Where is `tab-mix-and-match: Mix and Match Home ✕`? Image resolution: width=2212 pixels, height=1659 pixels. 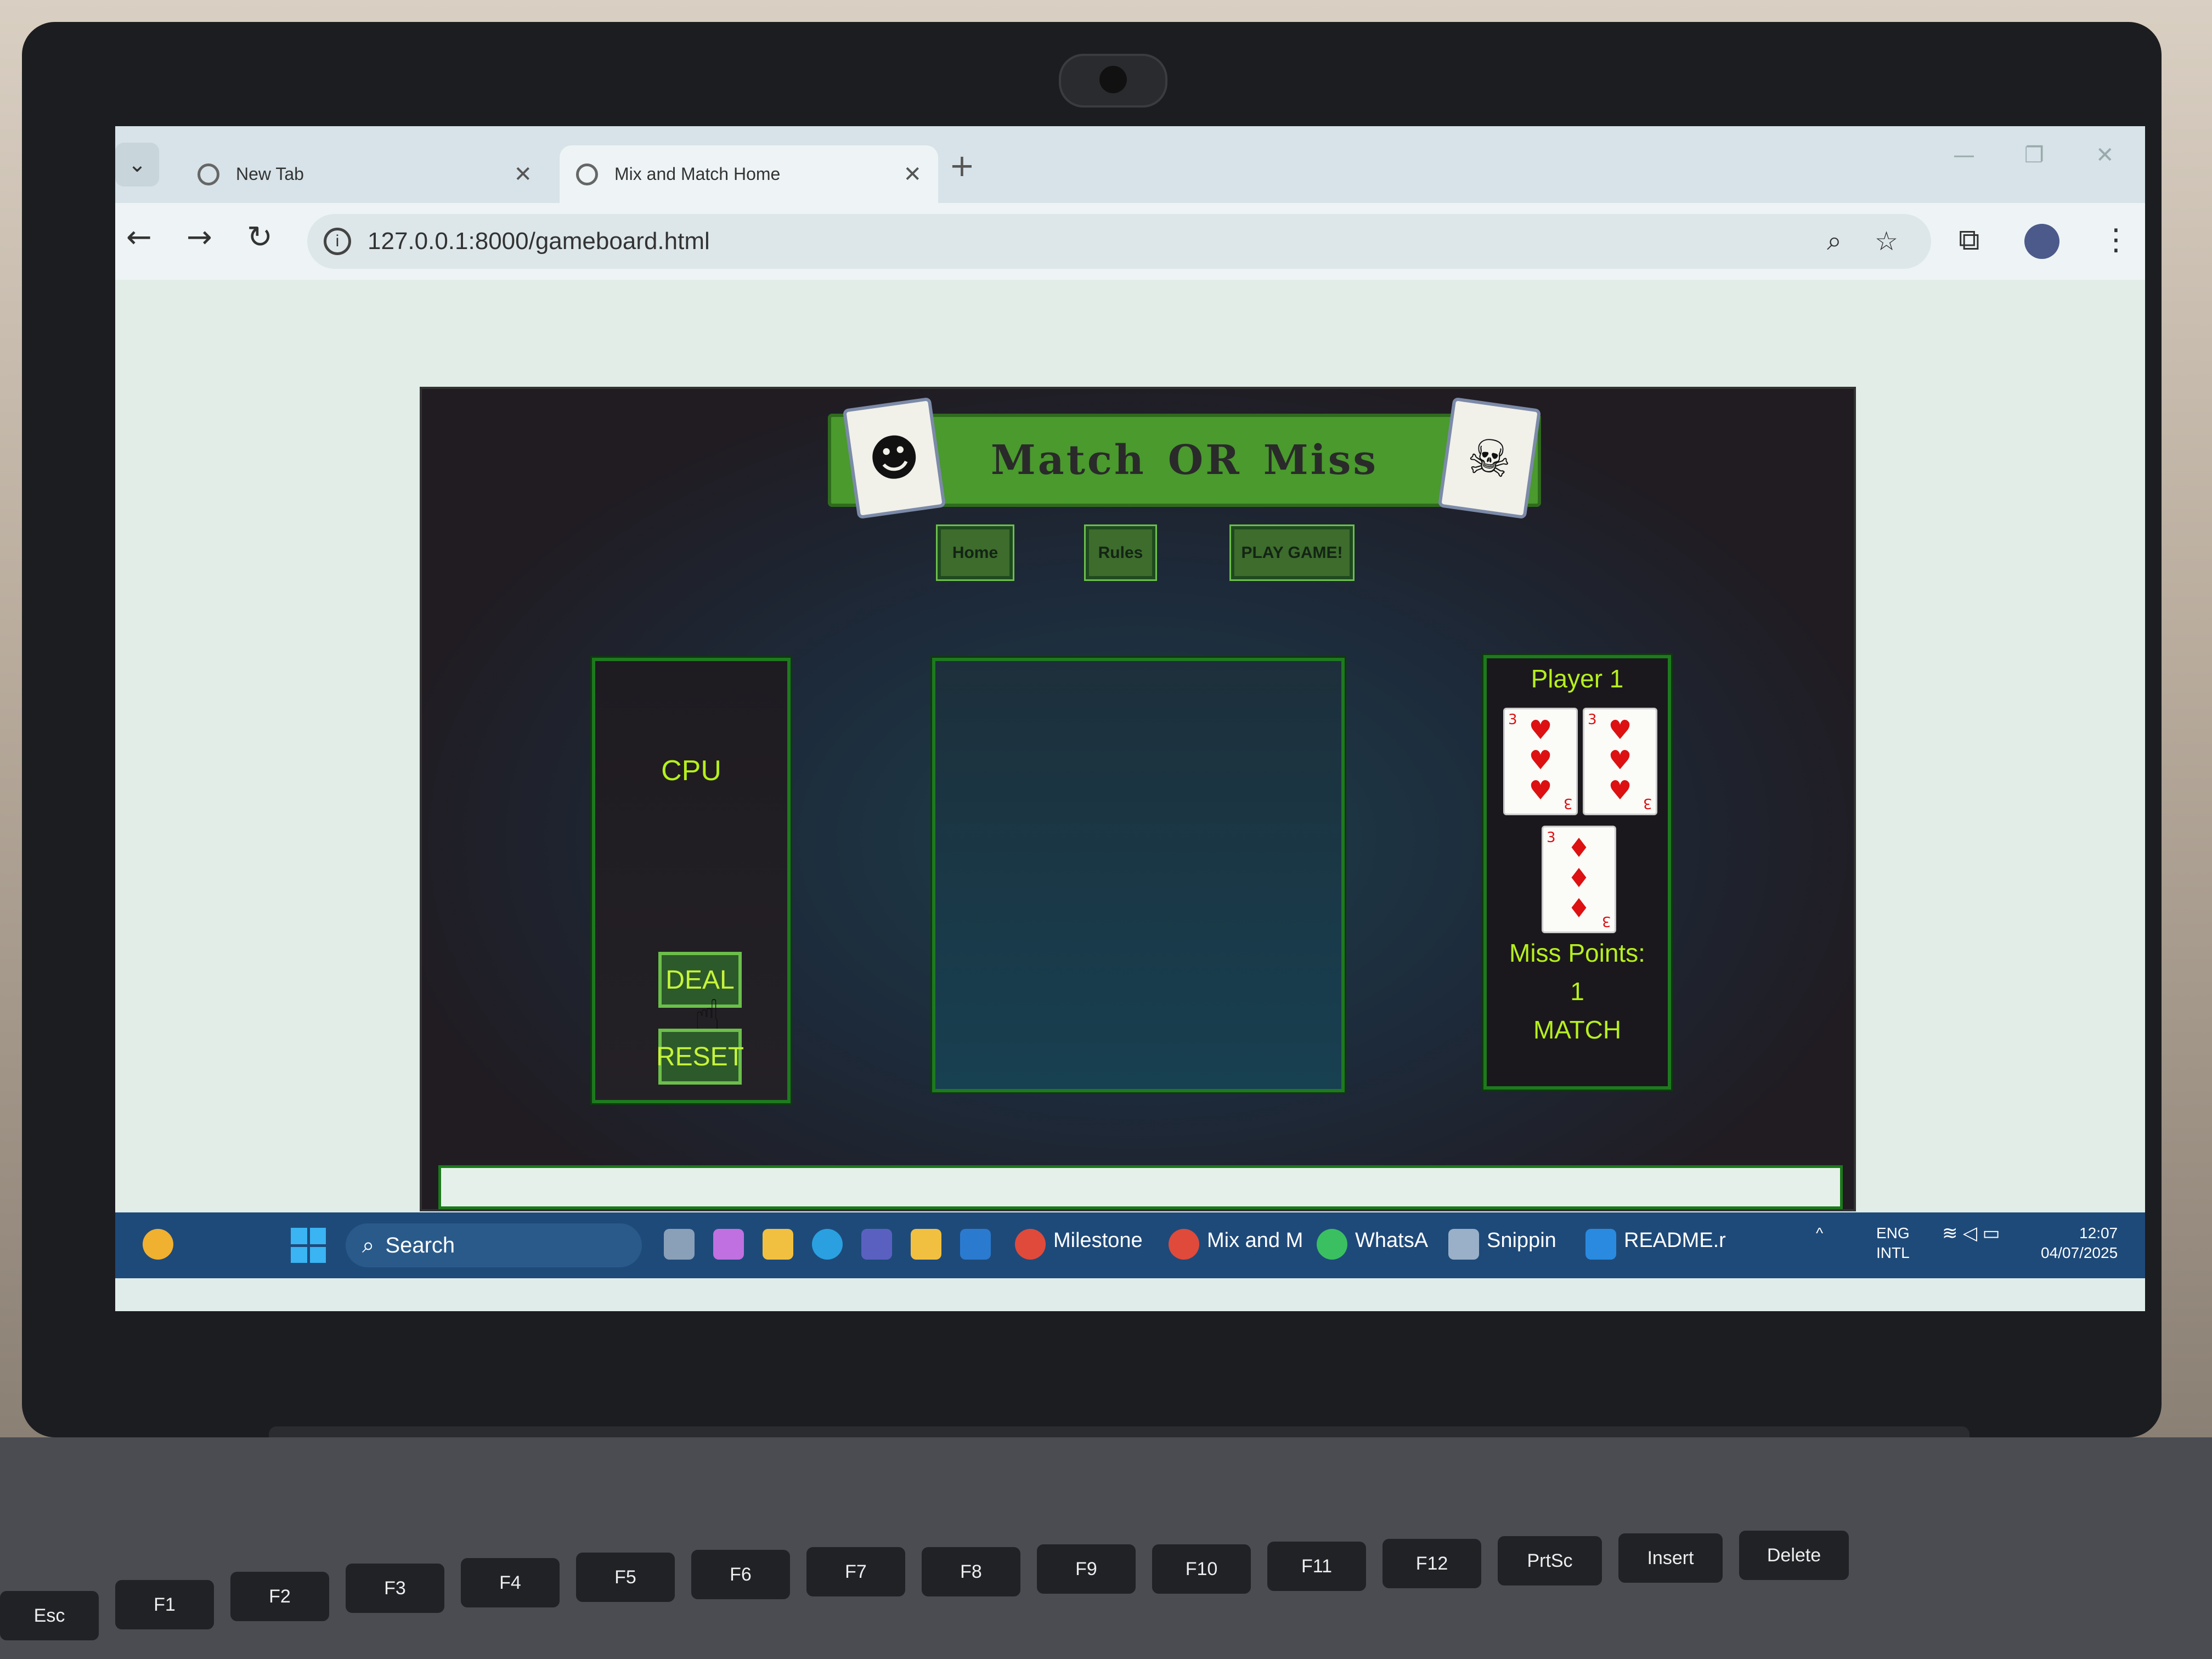
tab-mix-and-match: Mix and Match Home ✕ is located at coordinates (749, 174).